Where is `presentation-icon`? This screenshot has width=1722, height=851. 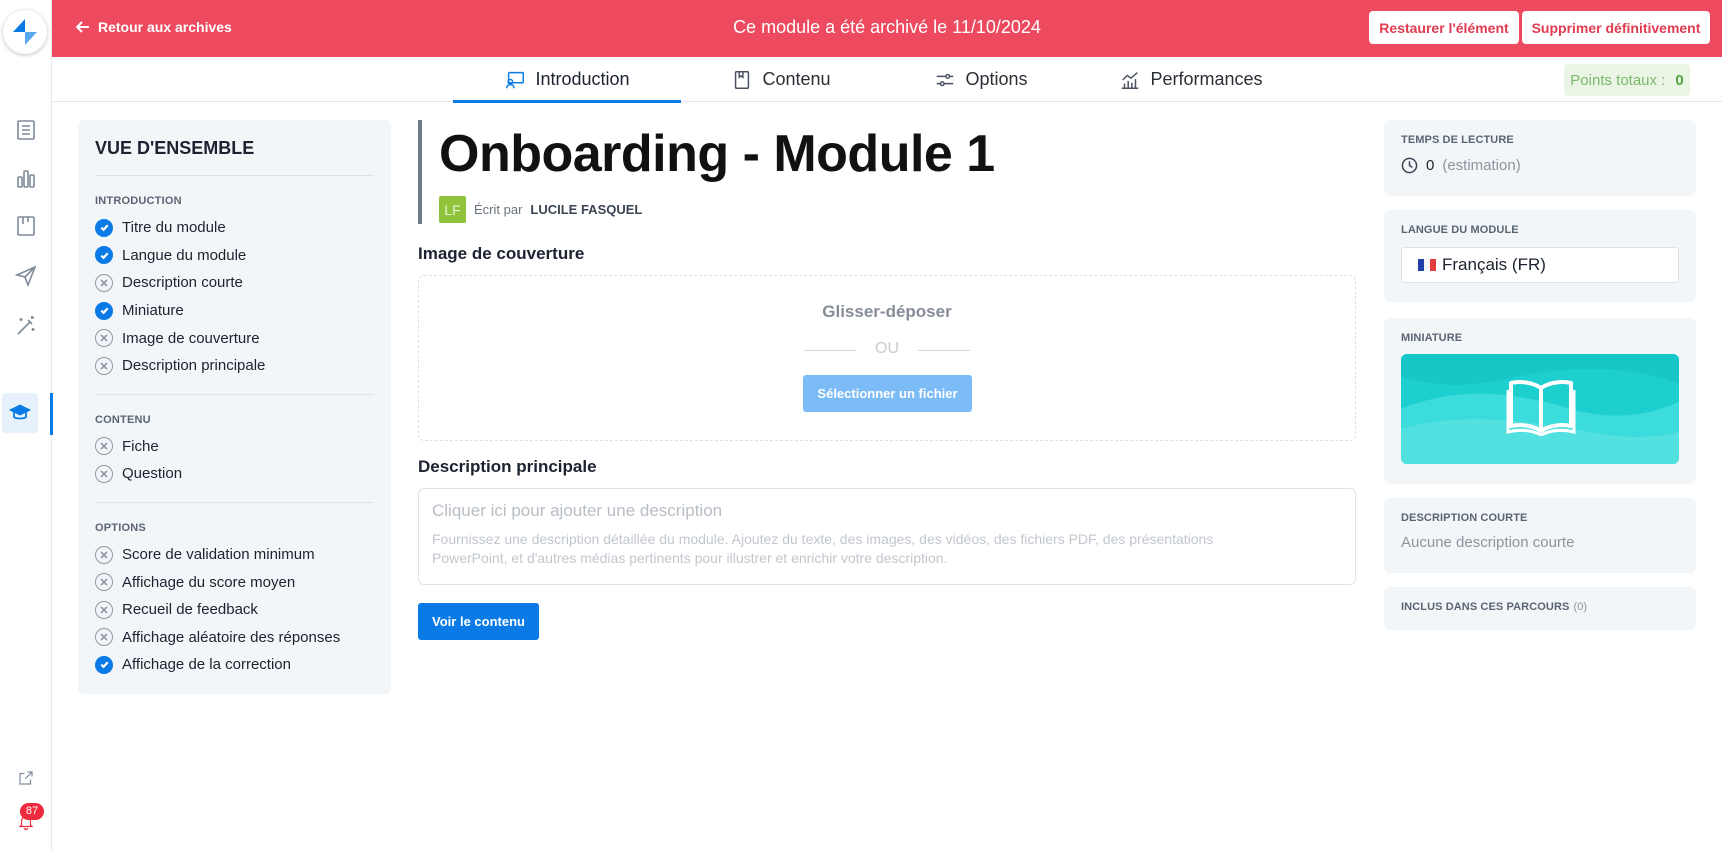
presentation-icon is located at coordinates (515, 79).